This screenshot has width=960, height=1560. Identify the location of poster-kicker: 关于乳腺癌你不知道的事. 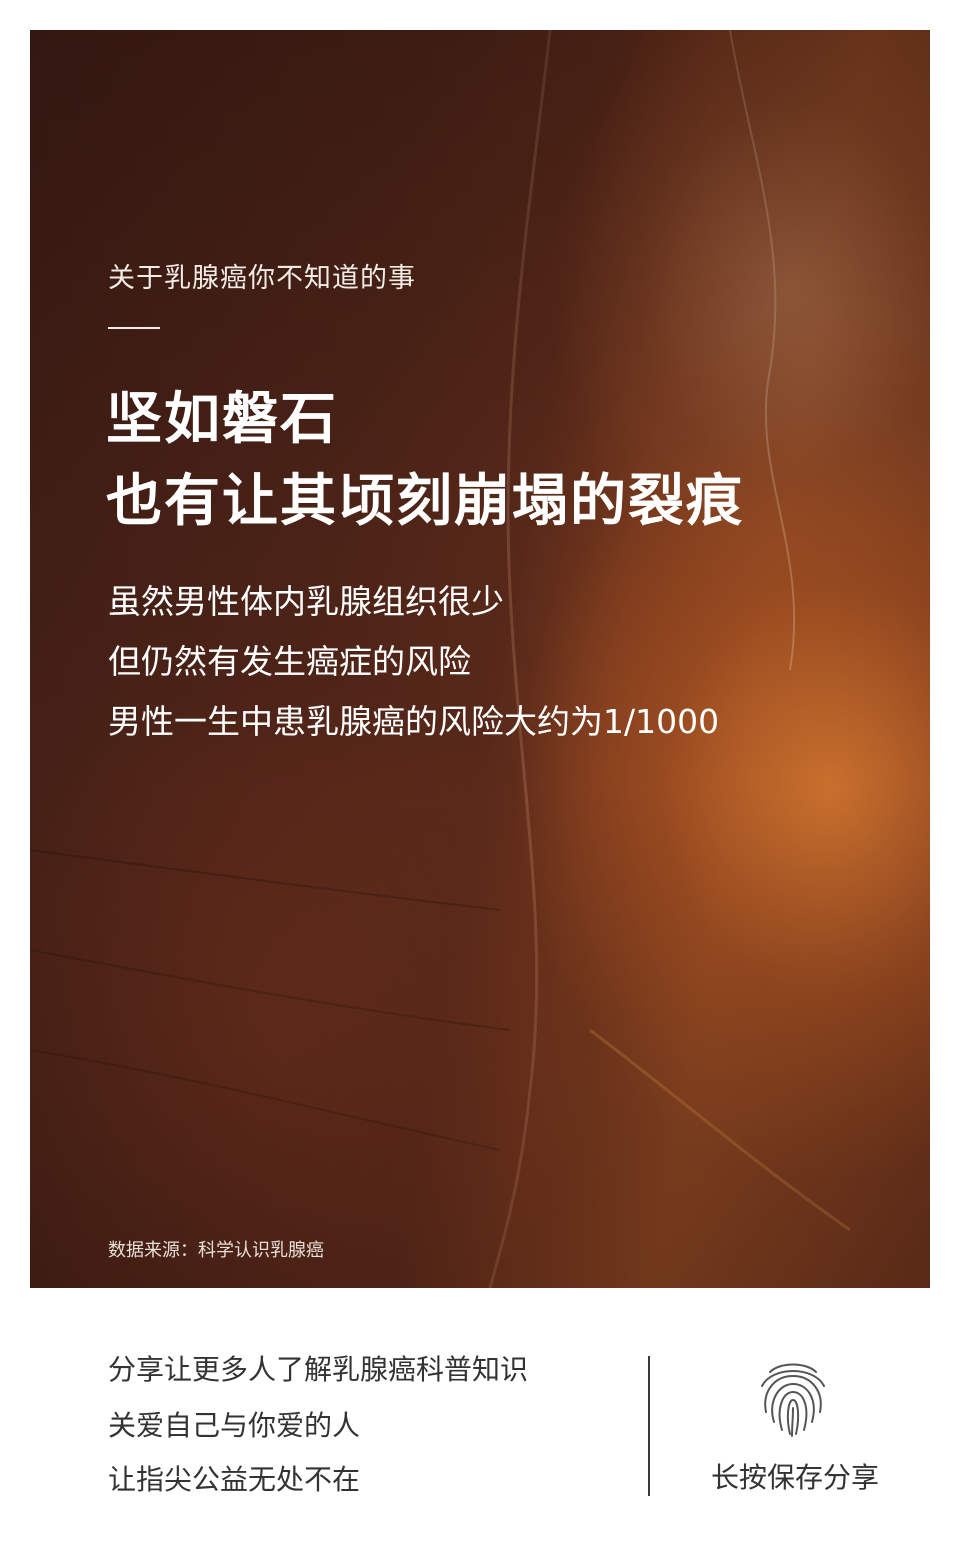
(262, 278).